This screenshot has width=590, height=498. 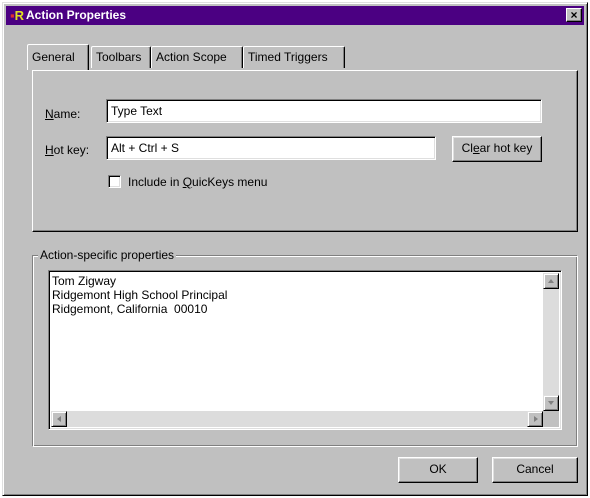 I want to click on arrow-down-icon, so click(x=551, y=403).